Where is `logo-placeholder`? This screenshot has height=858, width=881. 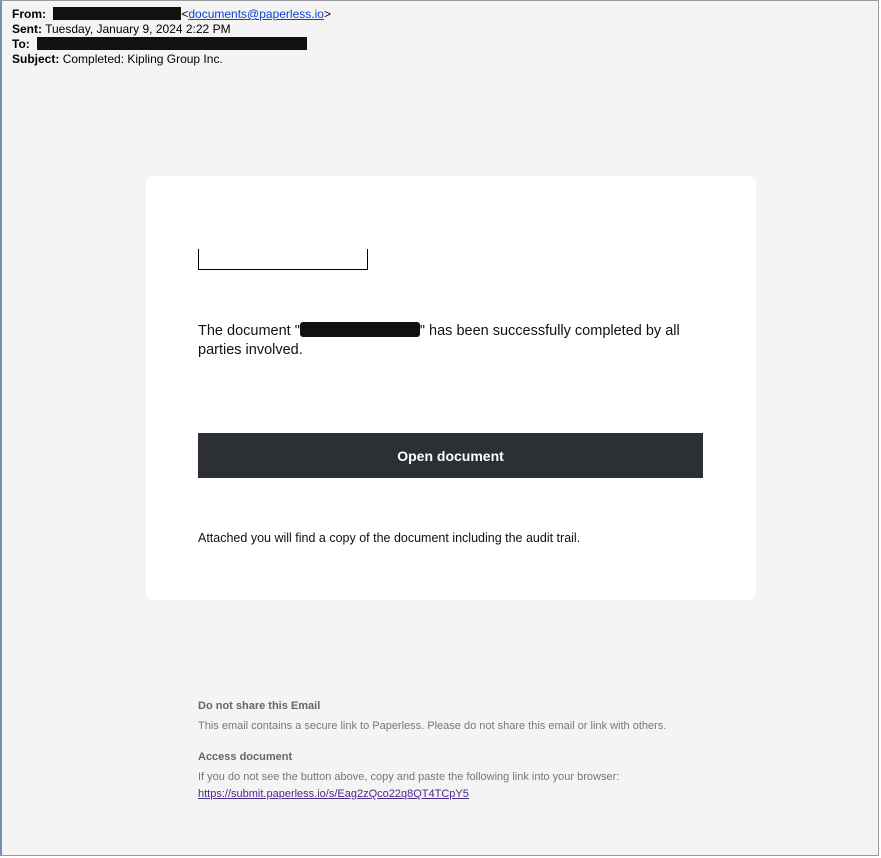
logo-placeholder is located at coordinates (283, 259).